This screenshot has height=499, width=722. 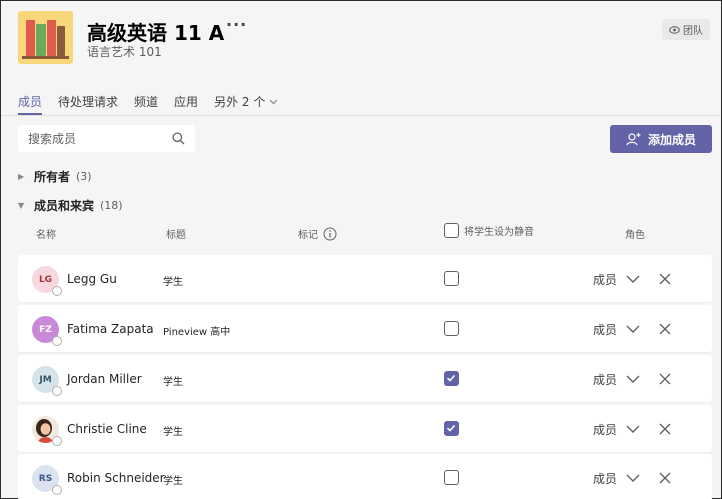 I want to click on members-count: (18), so click(x=111, y=205).